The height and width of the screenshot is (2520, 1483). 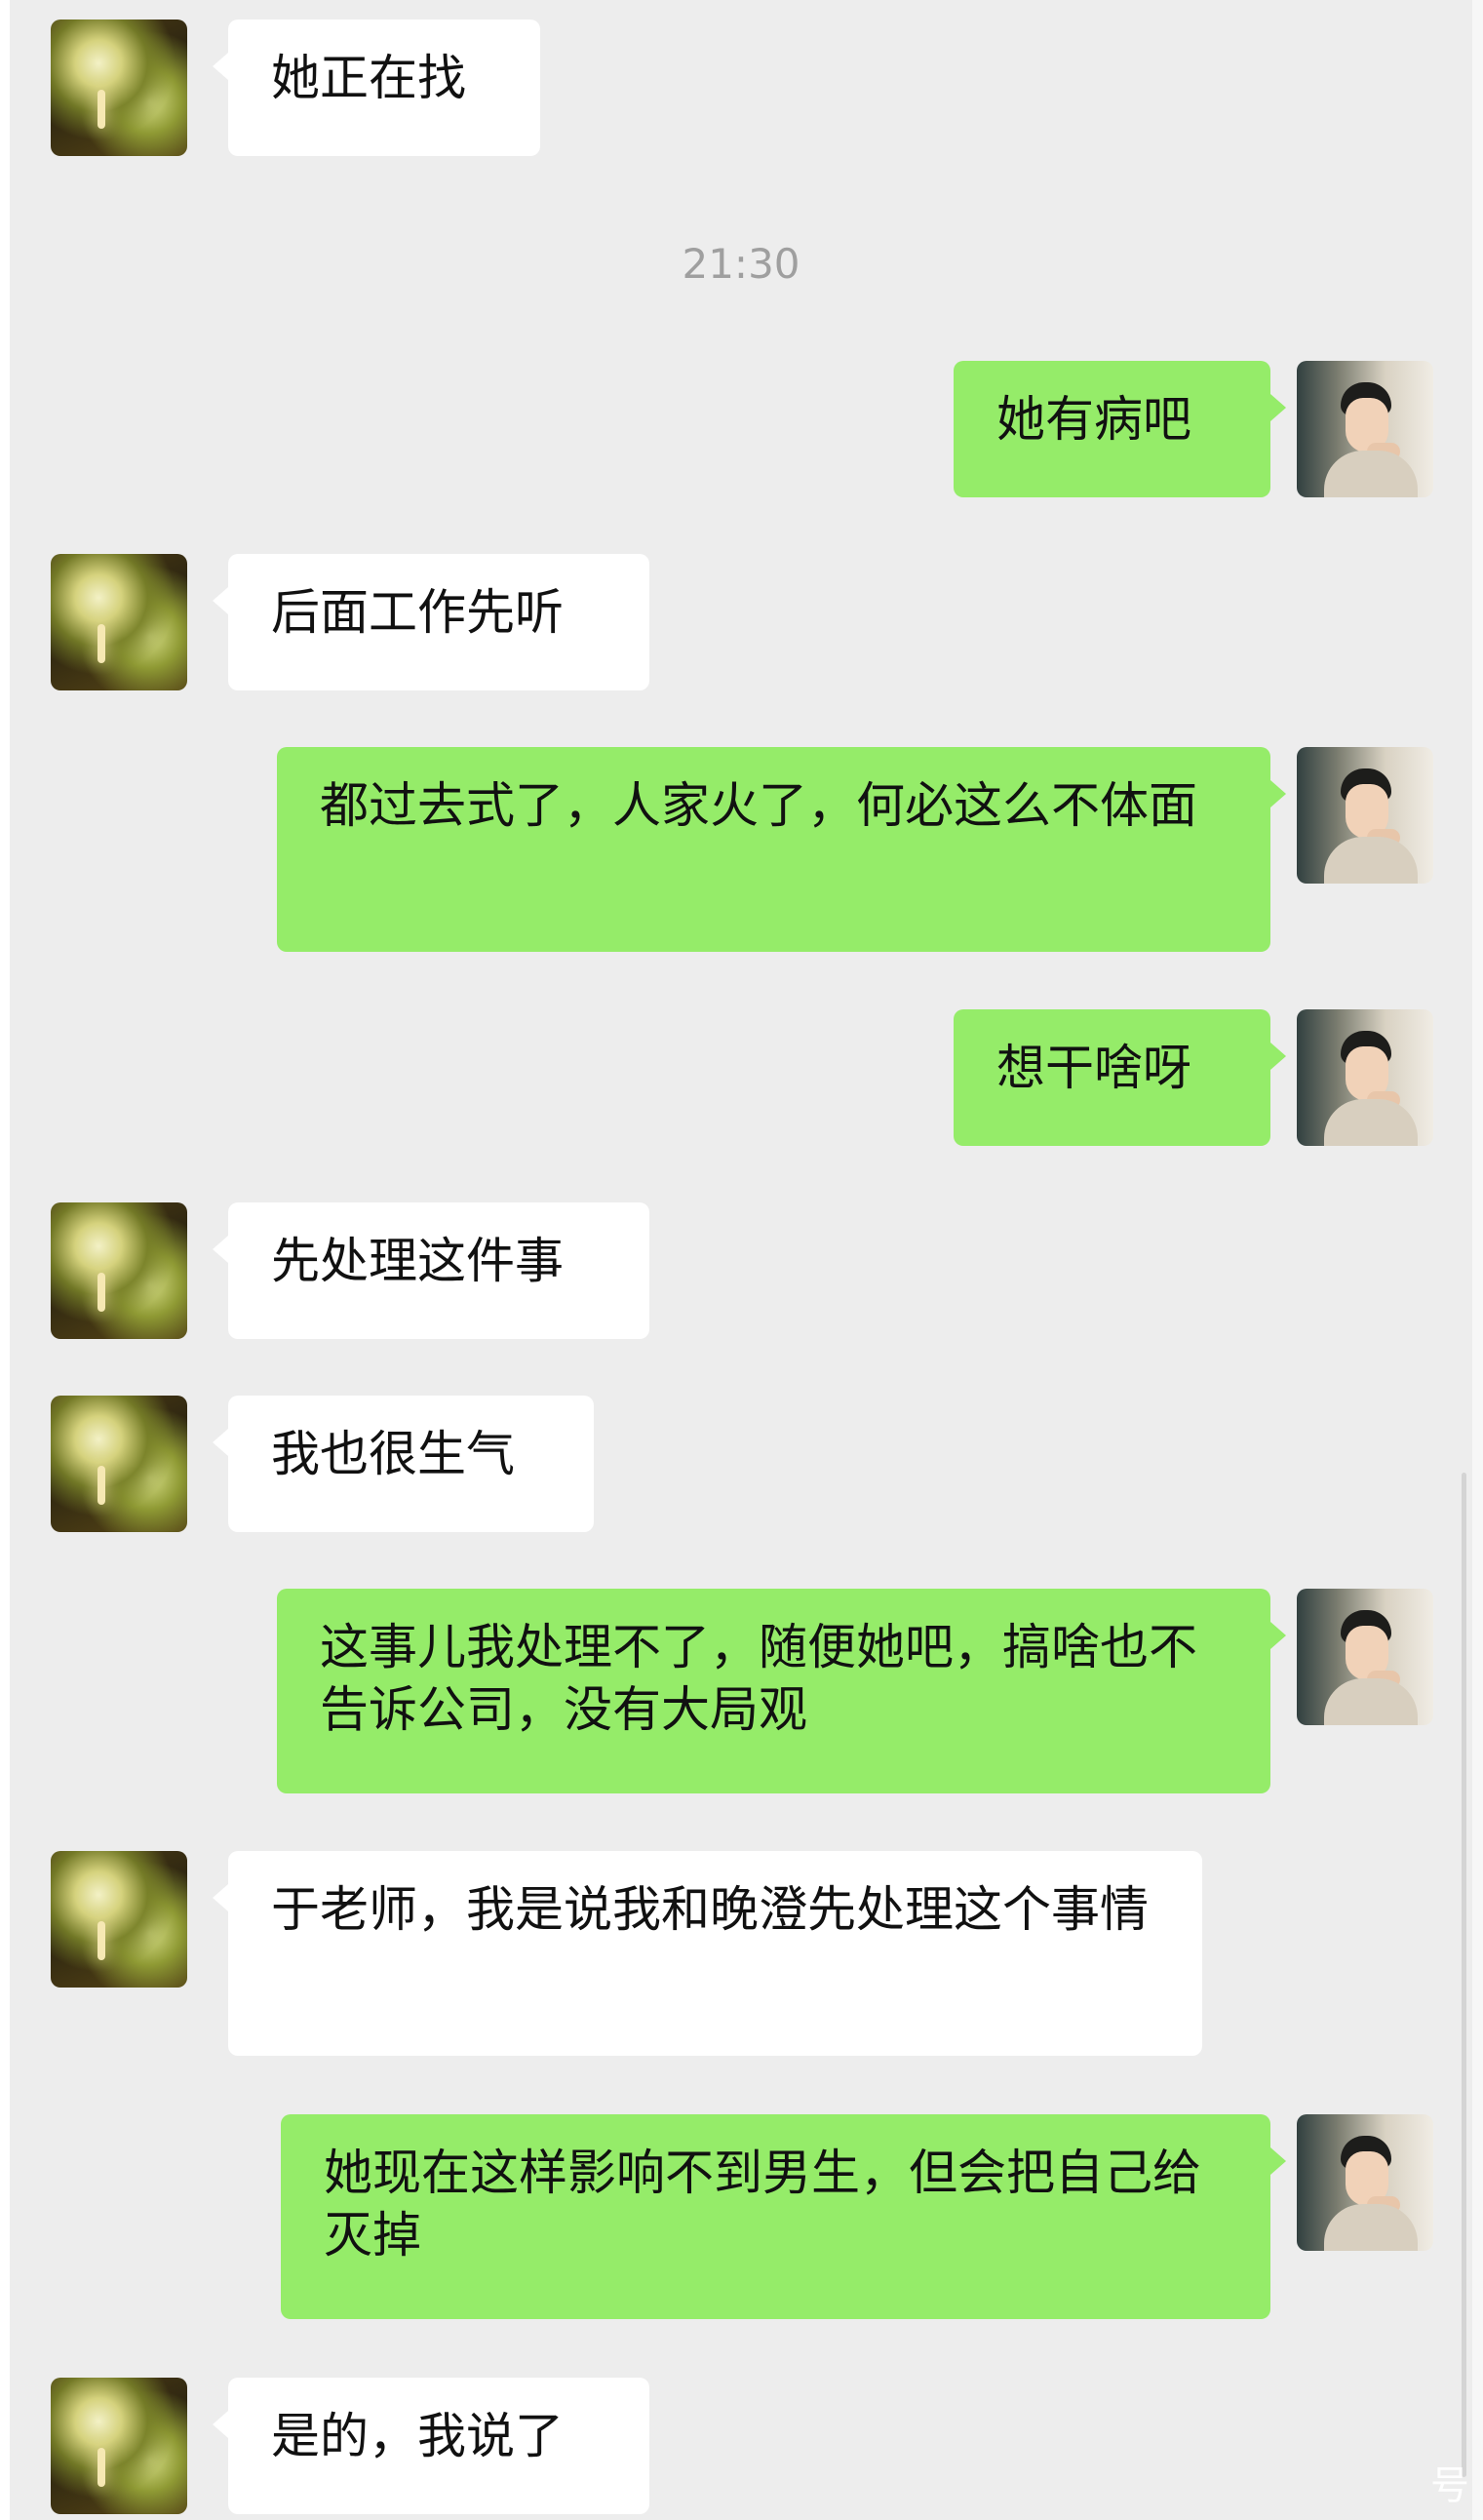 What do you see at coordinates (1120, 1077) in the screenshot?
I see `message-bubble-outgoing: 想干啥呀` at bounding box center [1120, 1077].